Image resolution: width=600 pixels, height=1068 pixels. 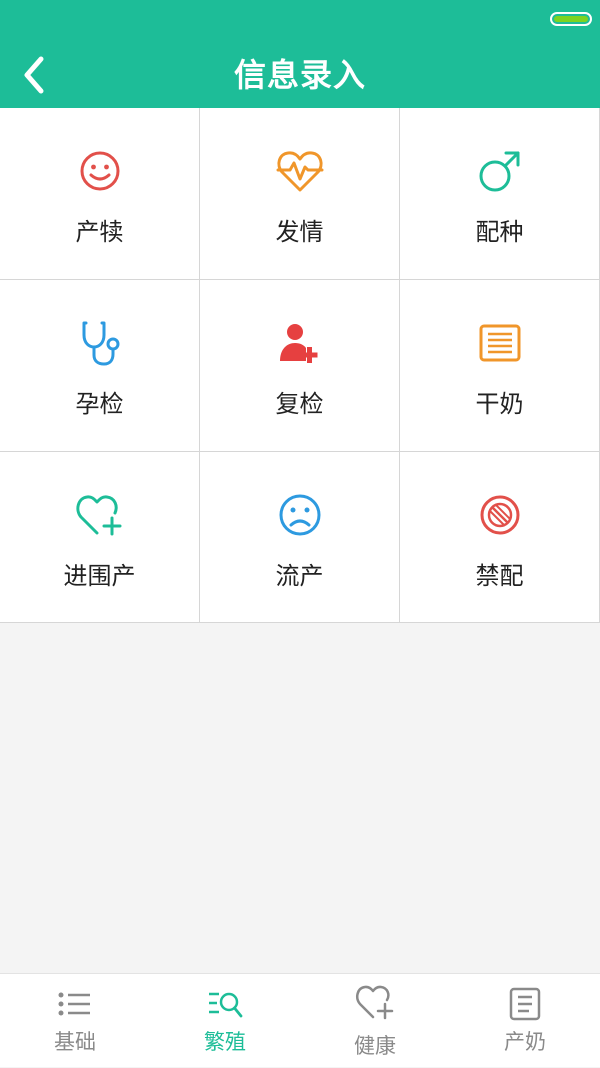 What do you see at coordinates (499, 404) in the screenshot?
I see `grid-item-label: 干奶` at bounding box center [499, 404].